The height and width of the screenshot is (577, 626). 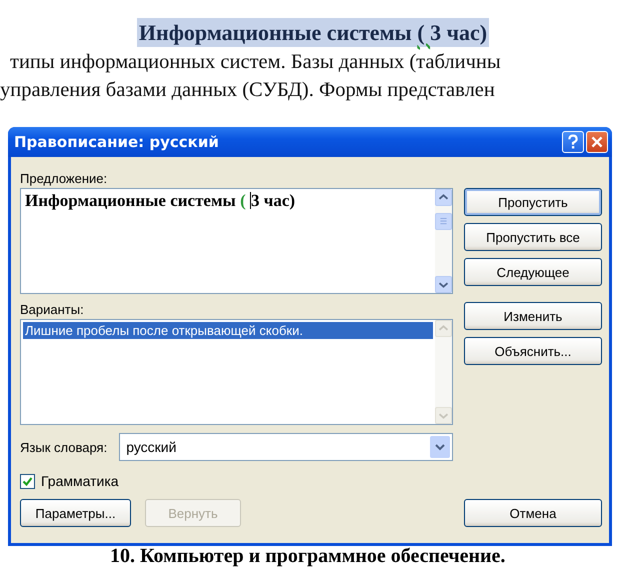 I want to click on document-heading: Информационные системы ( 3 час), so click(x=313, y=32).